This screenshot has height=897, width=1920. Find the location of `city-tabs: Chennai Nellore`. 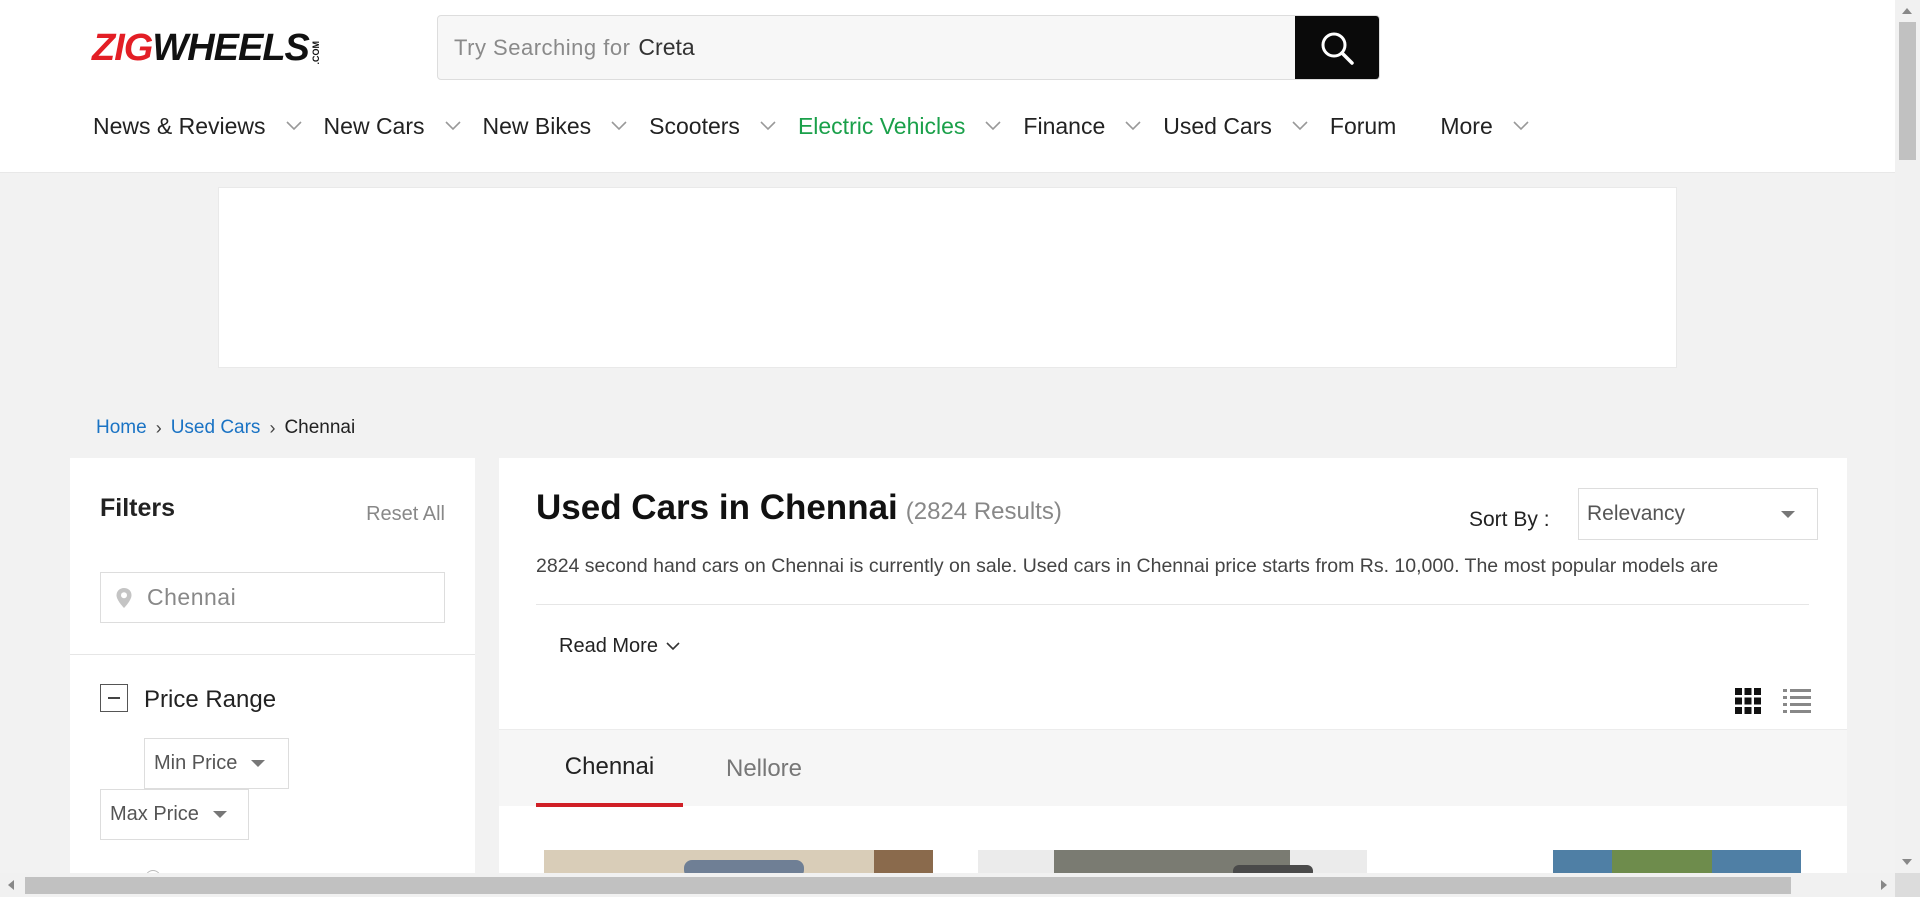

city-tabs: Chennai Nellore is located at coordinates (1173, 768).